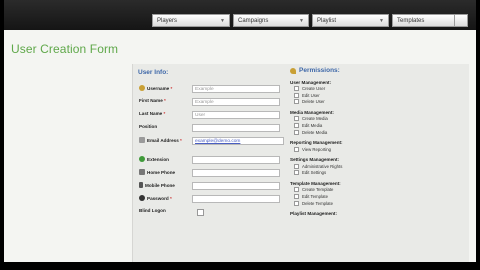 The height and width of the screenshot is (270, 480). I want to click on permission-item: Create Template, so click(367, 190).